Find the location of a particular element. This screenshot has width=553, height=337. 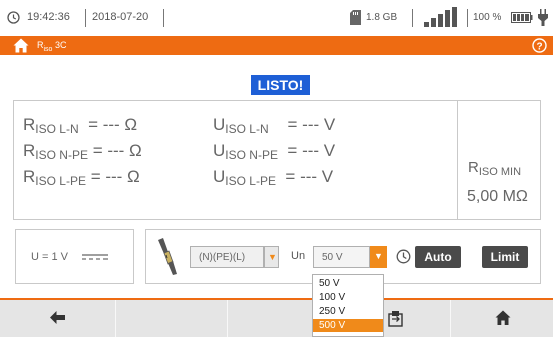

riso-min-panel: RISO MIN 5,00 MΩ is located at coordinates (499, 160).